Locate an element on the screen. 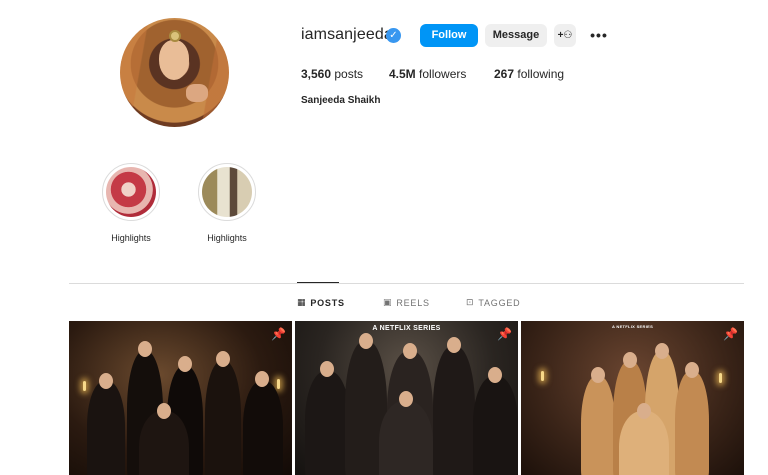 The height and width of the screenshot is (475, 768). tab-tagged-label: TAGGED is located at coordinates (499, 302).